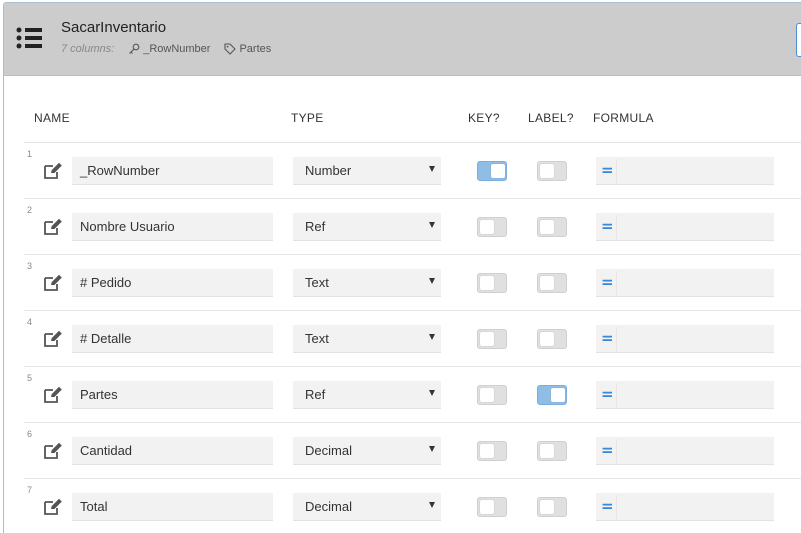 This screenshot has width=801, height=533. What do you see at coordinates (172, 339) in the screenshot?
I see `column-name-input: # Detalle` at bounding box center [172, 339].